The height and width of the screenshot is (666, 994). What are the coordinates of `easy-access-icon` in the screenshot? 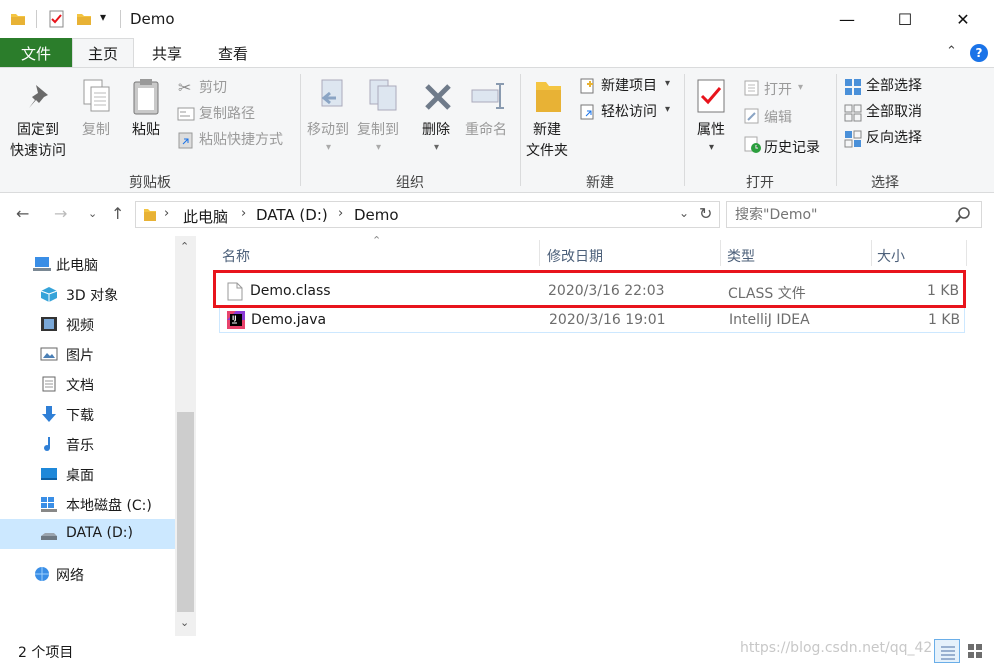 It's located at (587, 112).